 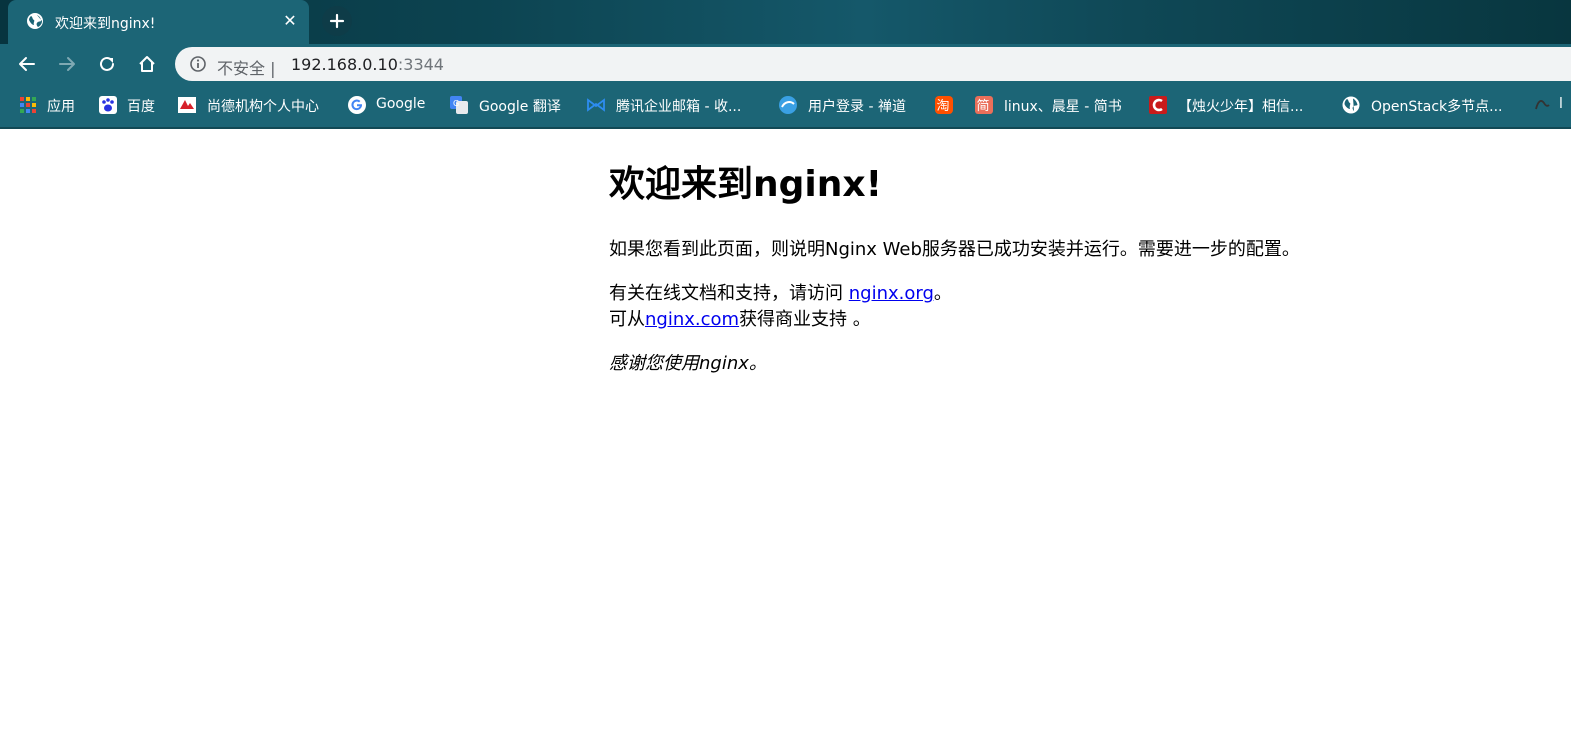 I want to click on tab-title: 欢迎来到nginx!, so click(x=105, y=24).